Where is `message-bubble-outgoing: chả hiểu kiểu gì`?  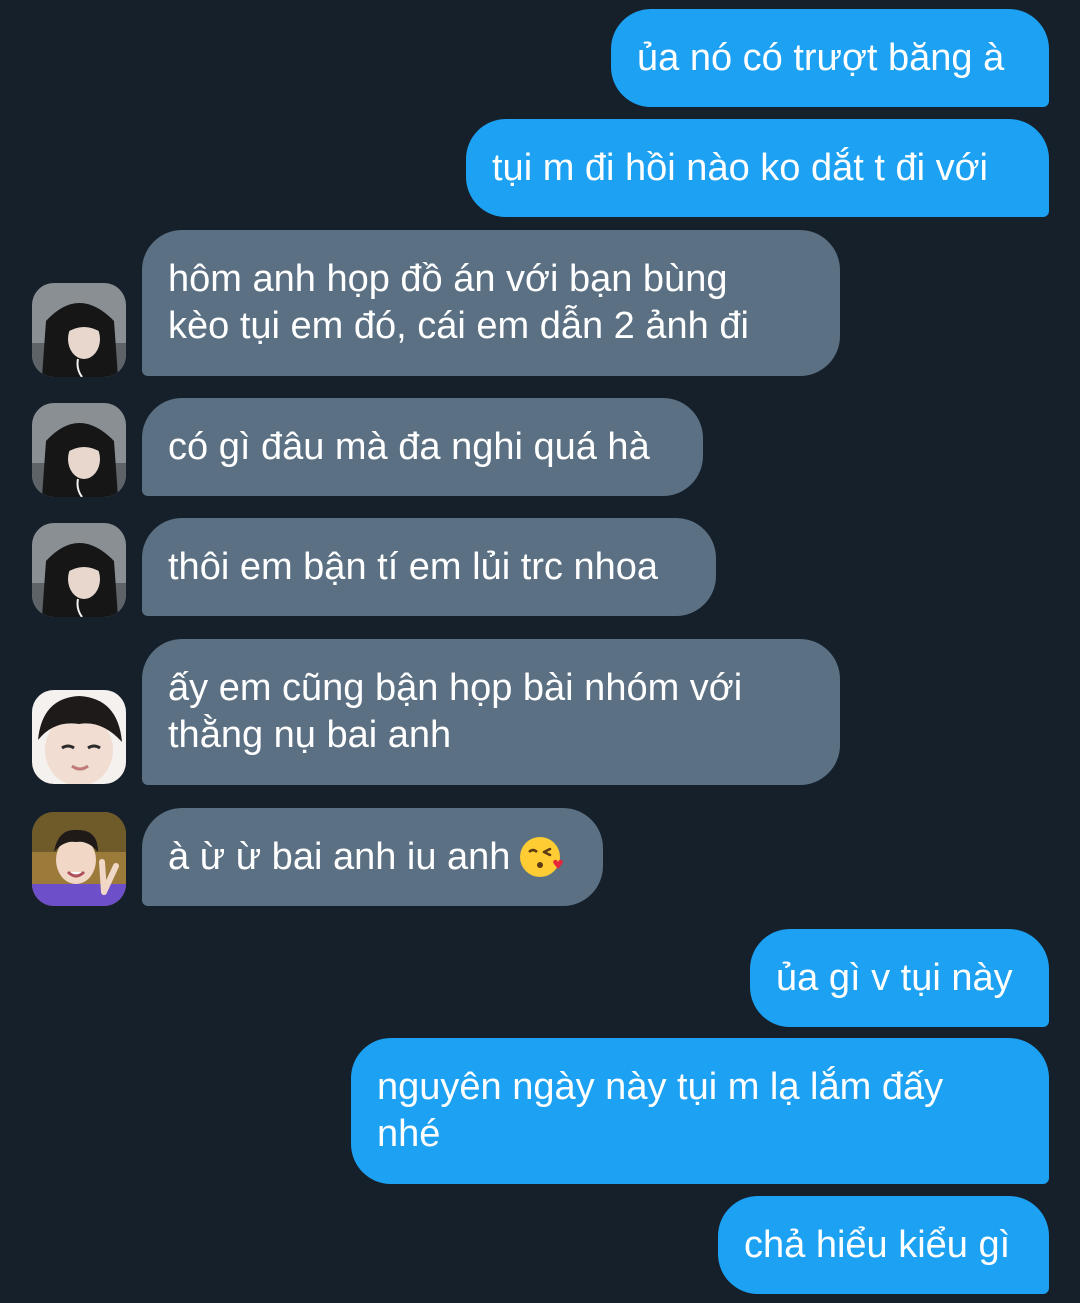 message-bubble-outgoing: chả hiểu kiểu gì is located at coordinates (883, 1245).